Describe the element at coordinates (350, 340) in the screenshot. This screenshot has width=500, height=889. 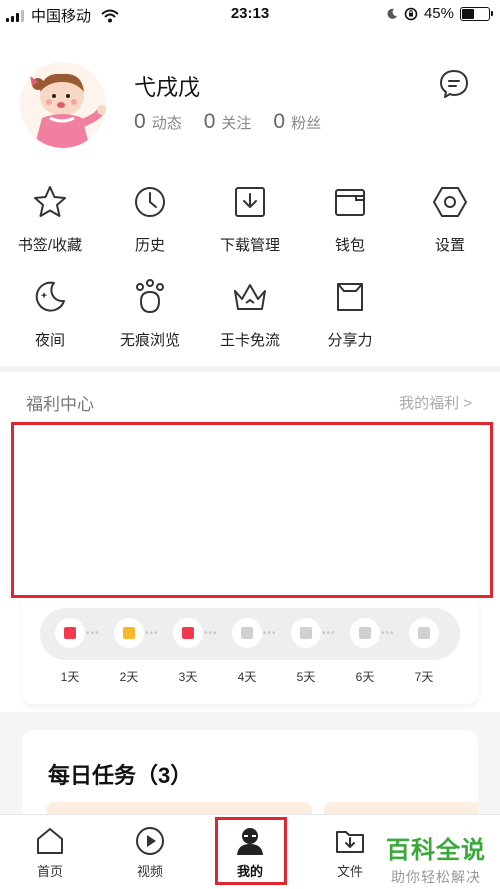
I see `menu-label: 分享力` at that location.